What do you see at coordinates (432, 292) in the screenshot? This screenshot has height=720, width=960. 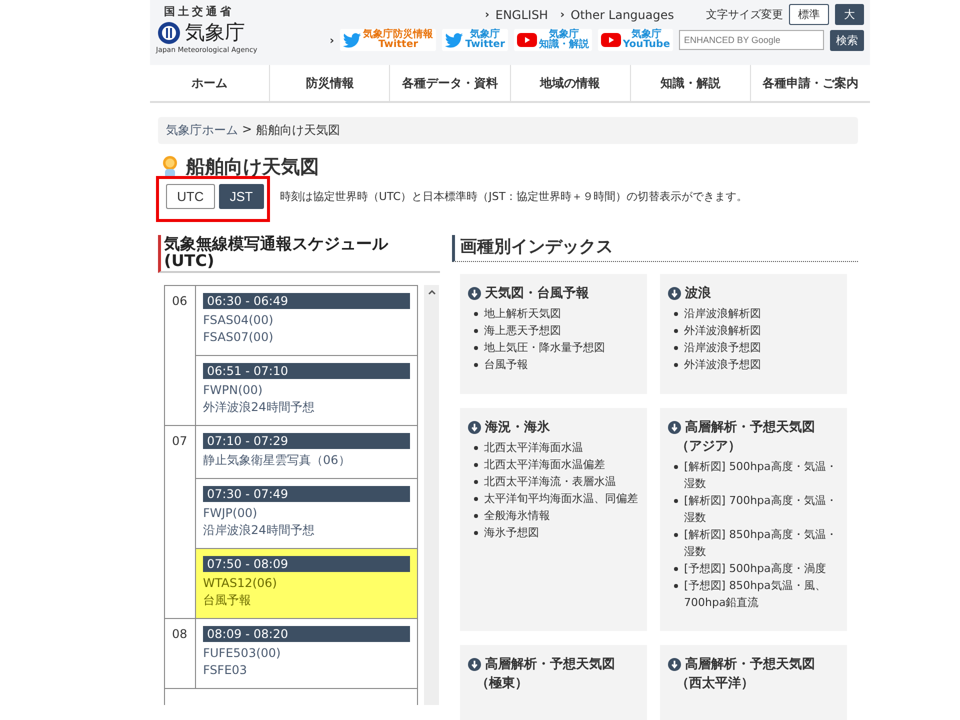 I see `scroll-up-icon` at bounding box center [432, 292].